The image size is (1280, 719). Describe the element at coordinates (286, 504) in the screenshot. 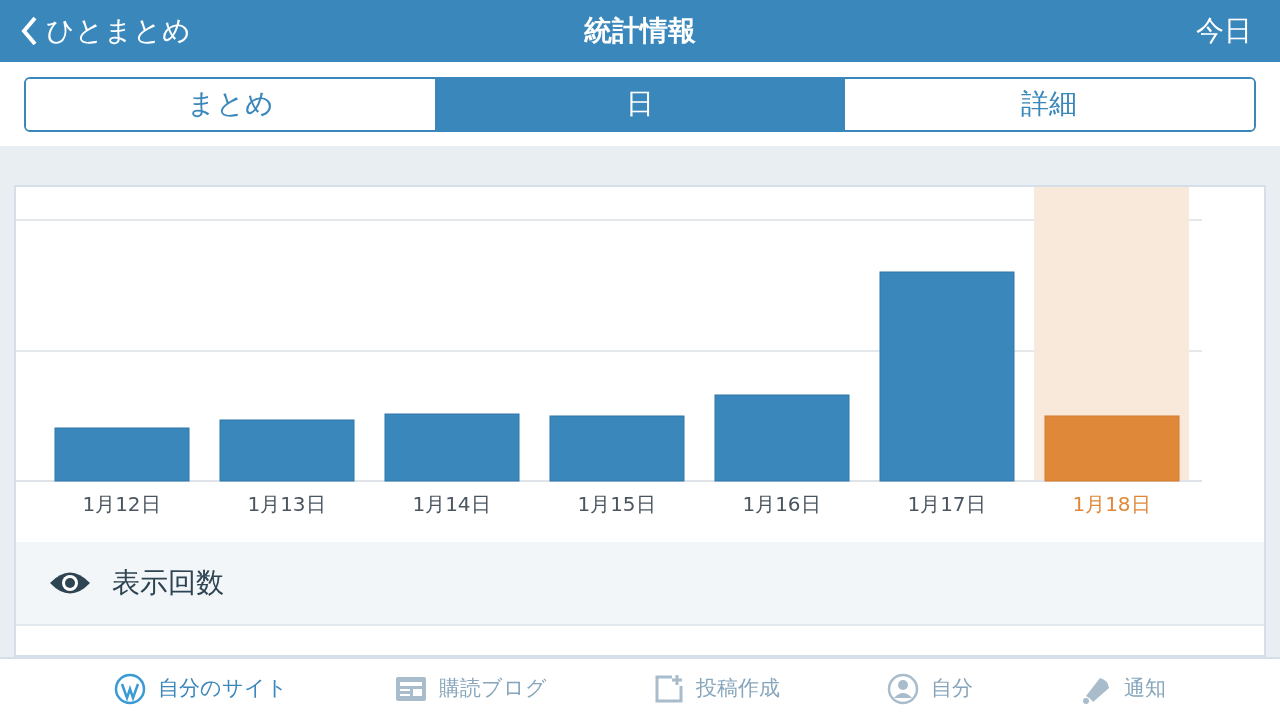

I see `date-label: 1月13日` at that location.